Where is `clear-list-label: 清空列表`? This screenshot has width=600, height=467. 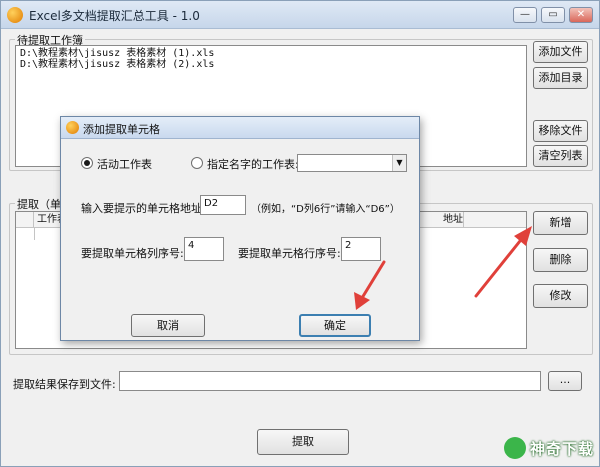
clear-list-label: 清空列表 is located at coordinates (560, 155).